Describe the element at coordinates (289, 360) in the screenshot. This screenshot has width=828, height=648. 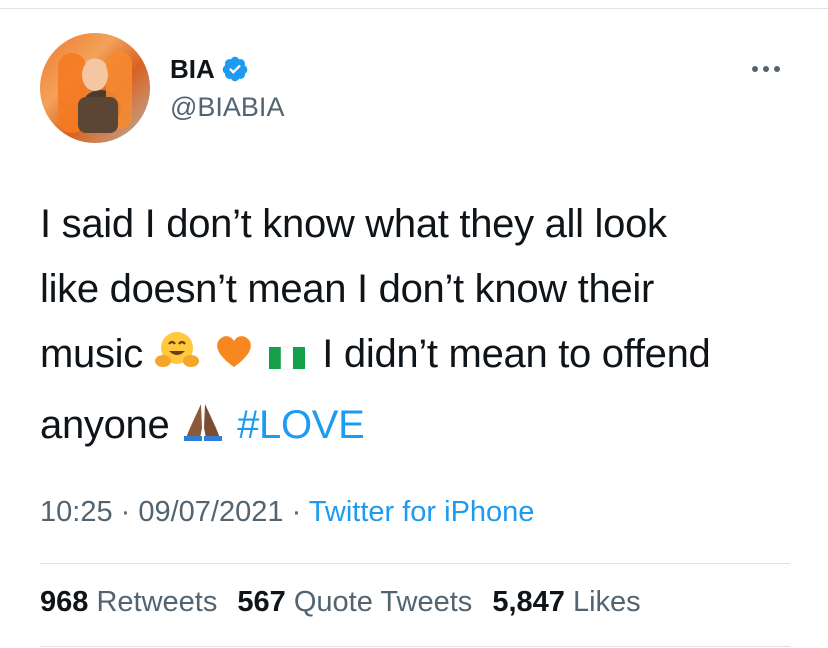
I see `nigeria-flag-icon` at that location.